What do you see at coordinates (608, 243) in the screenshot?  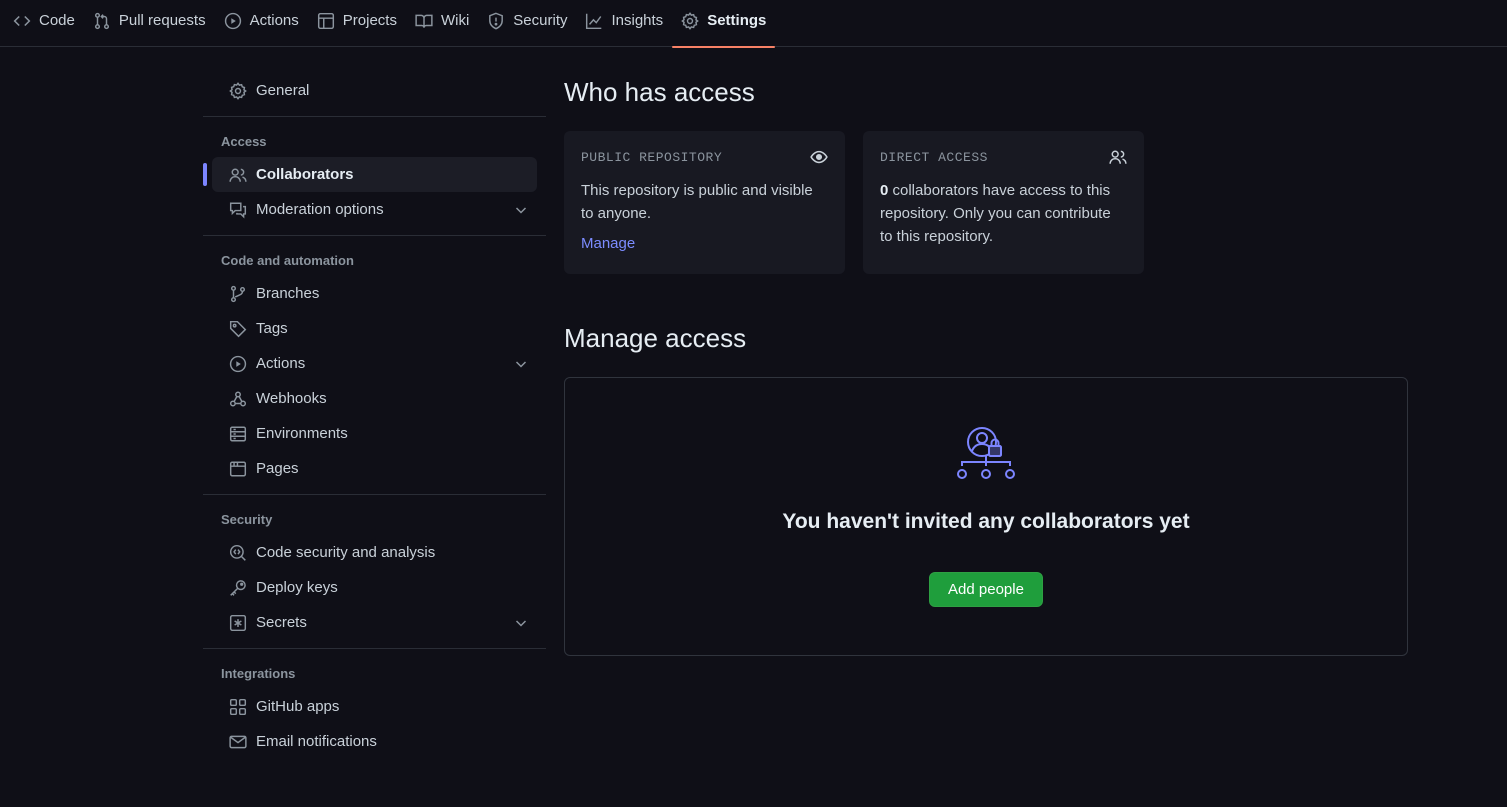 I see `manage-link: Manage` at bounding box center [608, 243].